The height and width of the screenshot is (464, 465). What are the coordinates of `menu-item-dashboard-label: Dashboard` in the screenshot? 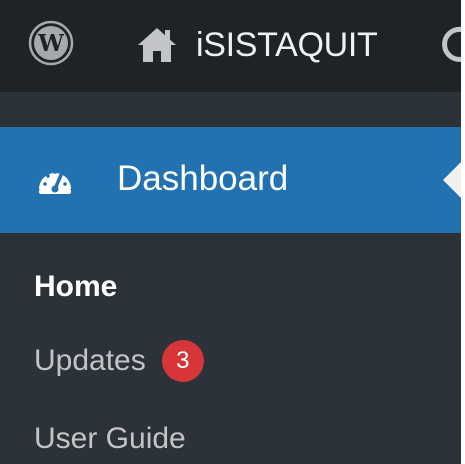 It's located at (203, 178).